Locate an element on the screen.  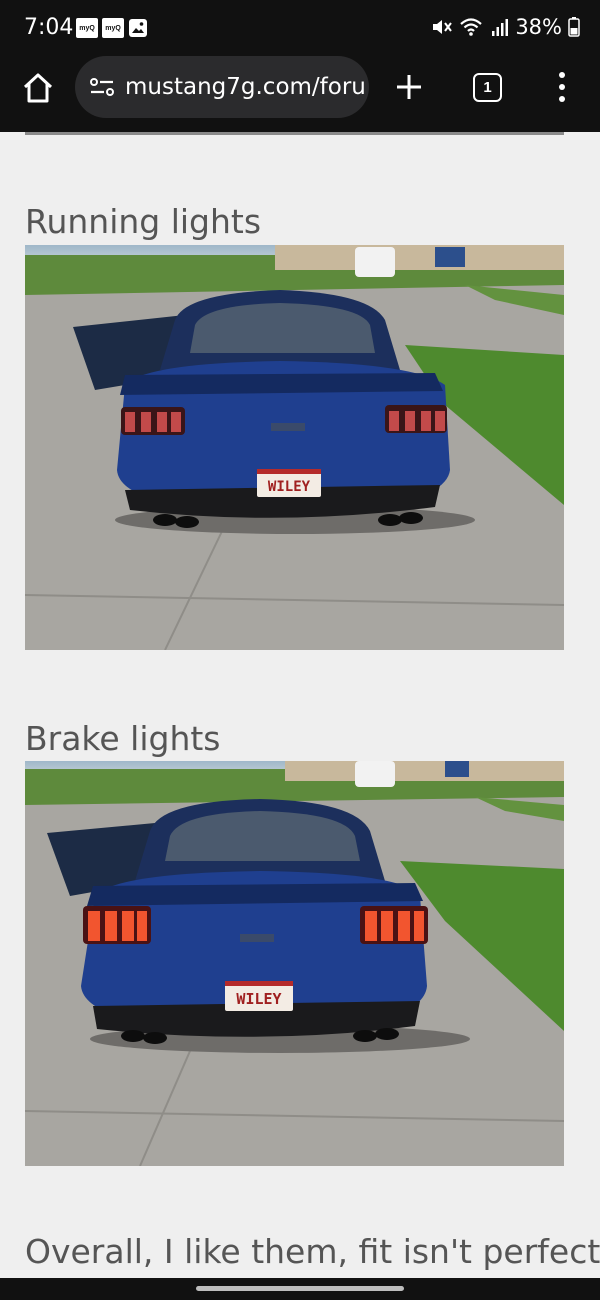
more-vert-icon is located at coordinates (562, 87).